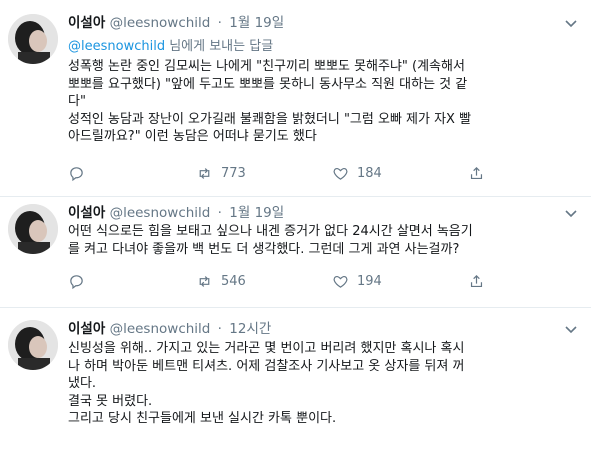 The width and height of the screenshot is (591, 460). I want to click on like-count: 184, so click(369, 173).